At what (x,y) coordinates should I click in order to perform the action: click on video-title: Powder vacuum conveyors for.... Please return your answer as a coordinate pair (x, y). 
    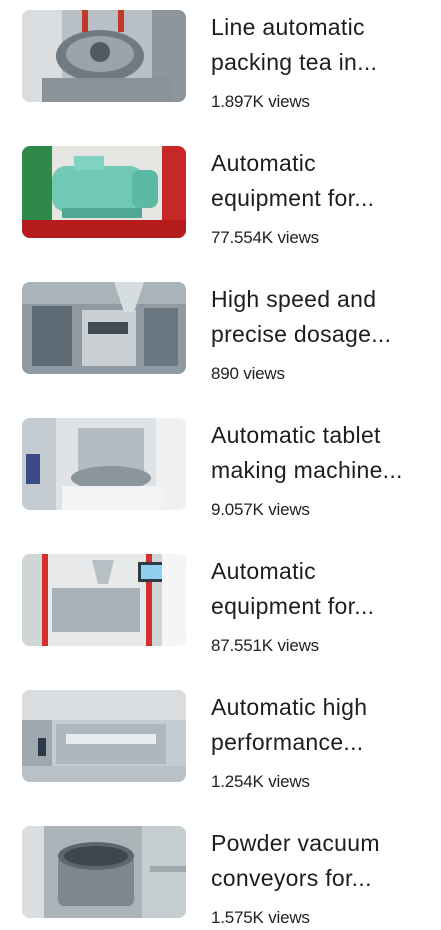
    Looking at the image, I should click on (324, 861).